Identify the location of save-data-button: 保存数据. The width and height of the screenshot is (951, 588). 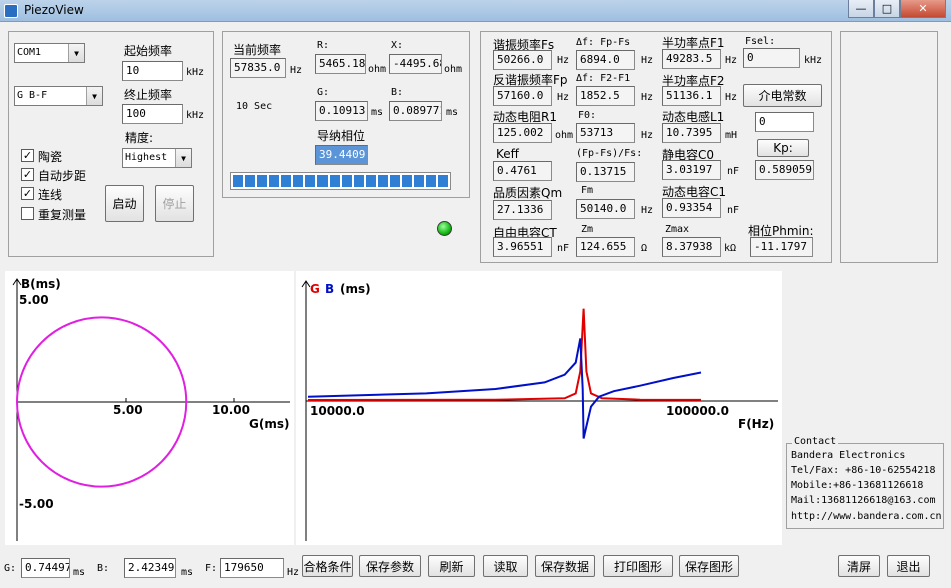
(565, 566).